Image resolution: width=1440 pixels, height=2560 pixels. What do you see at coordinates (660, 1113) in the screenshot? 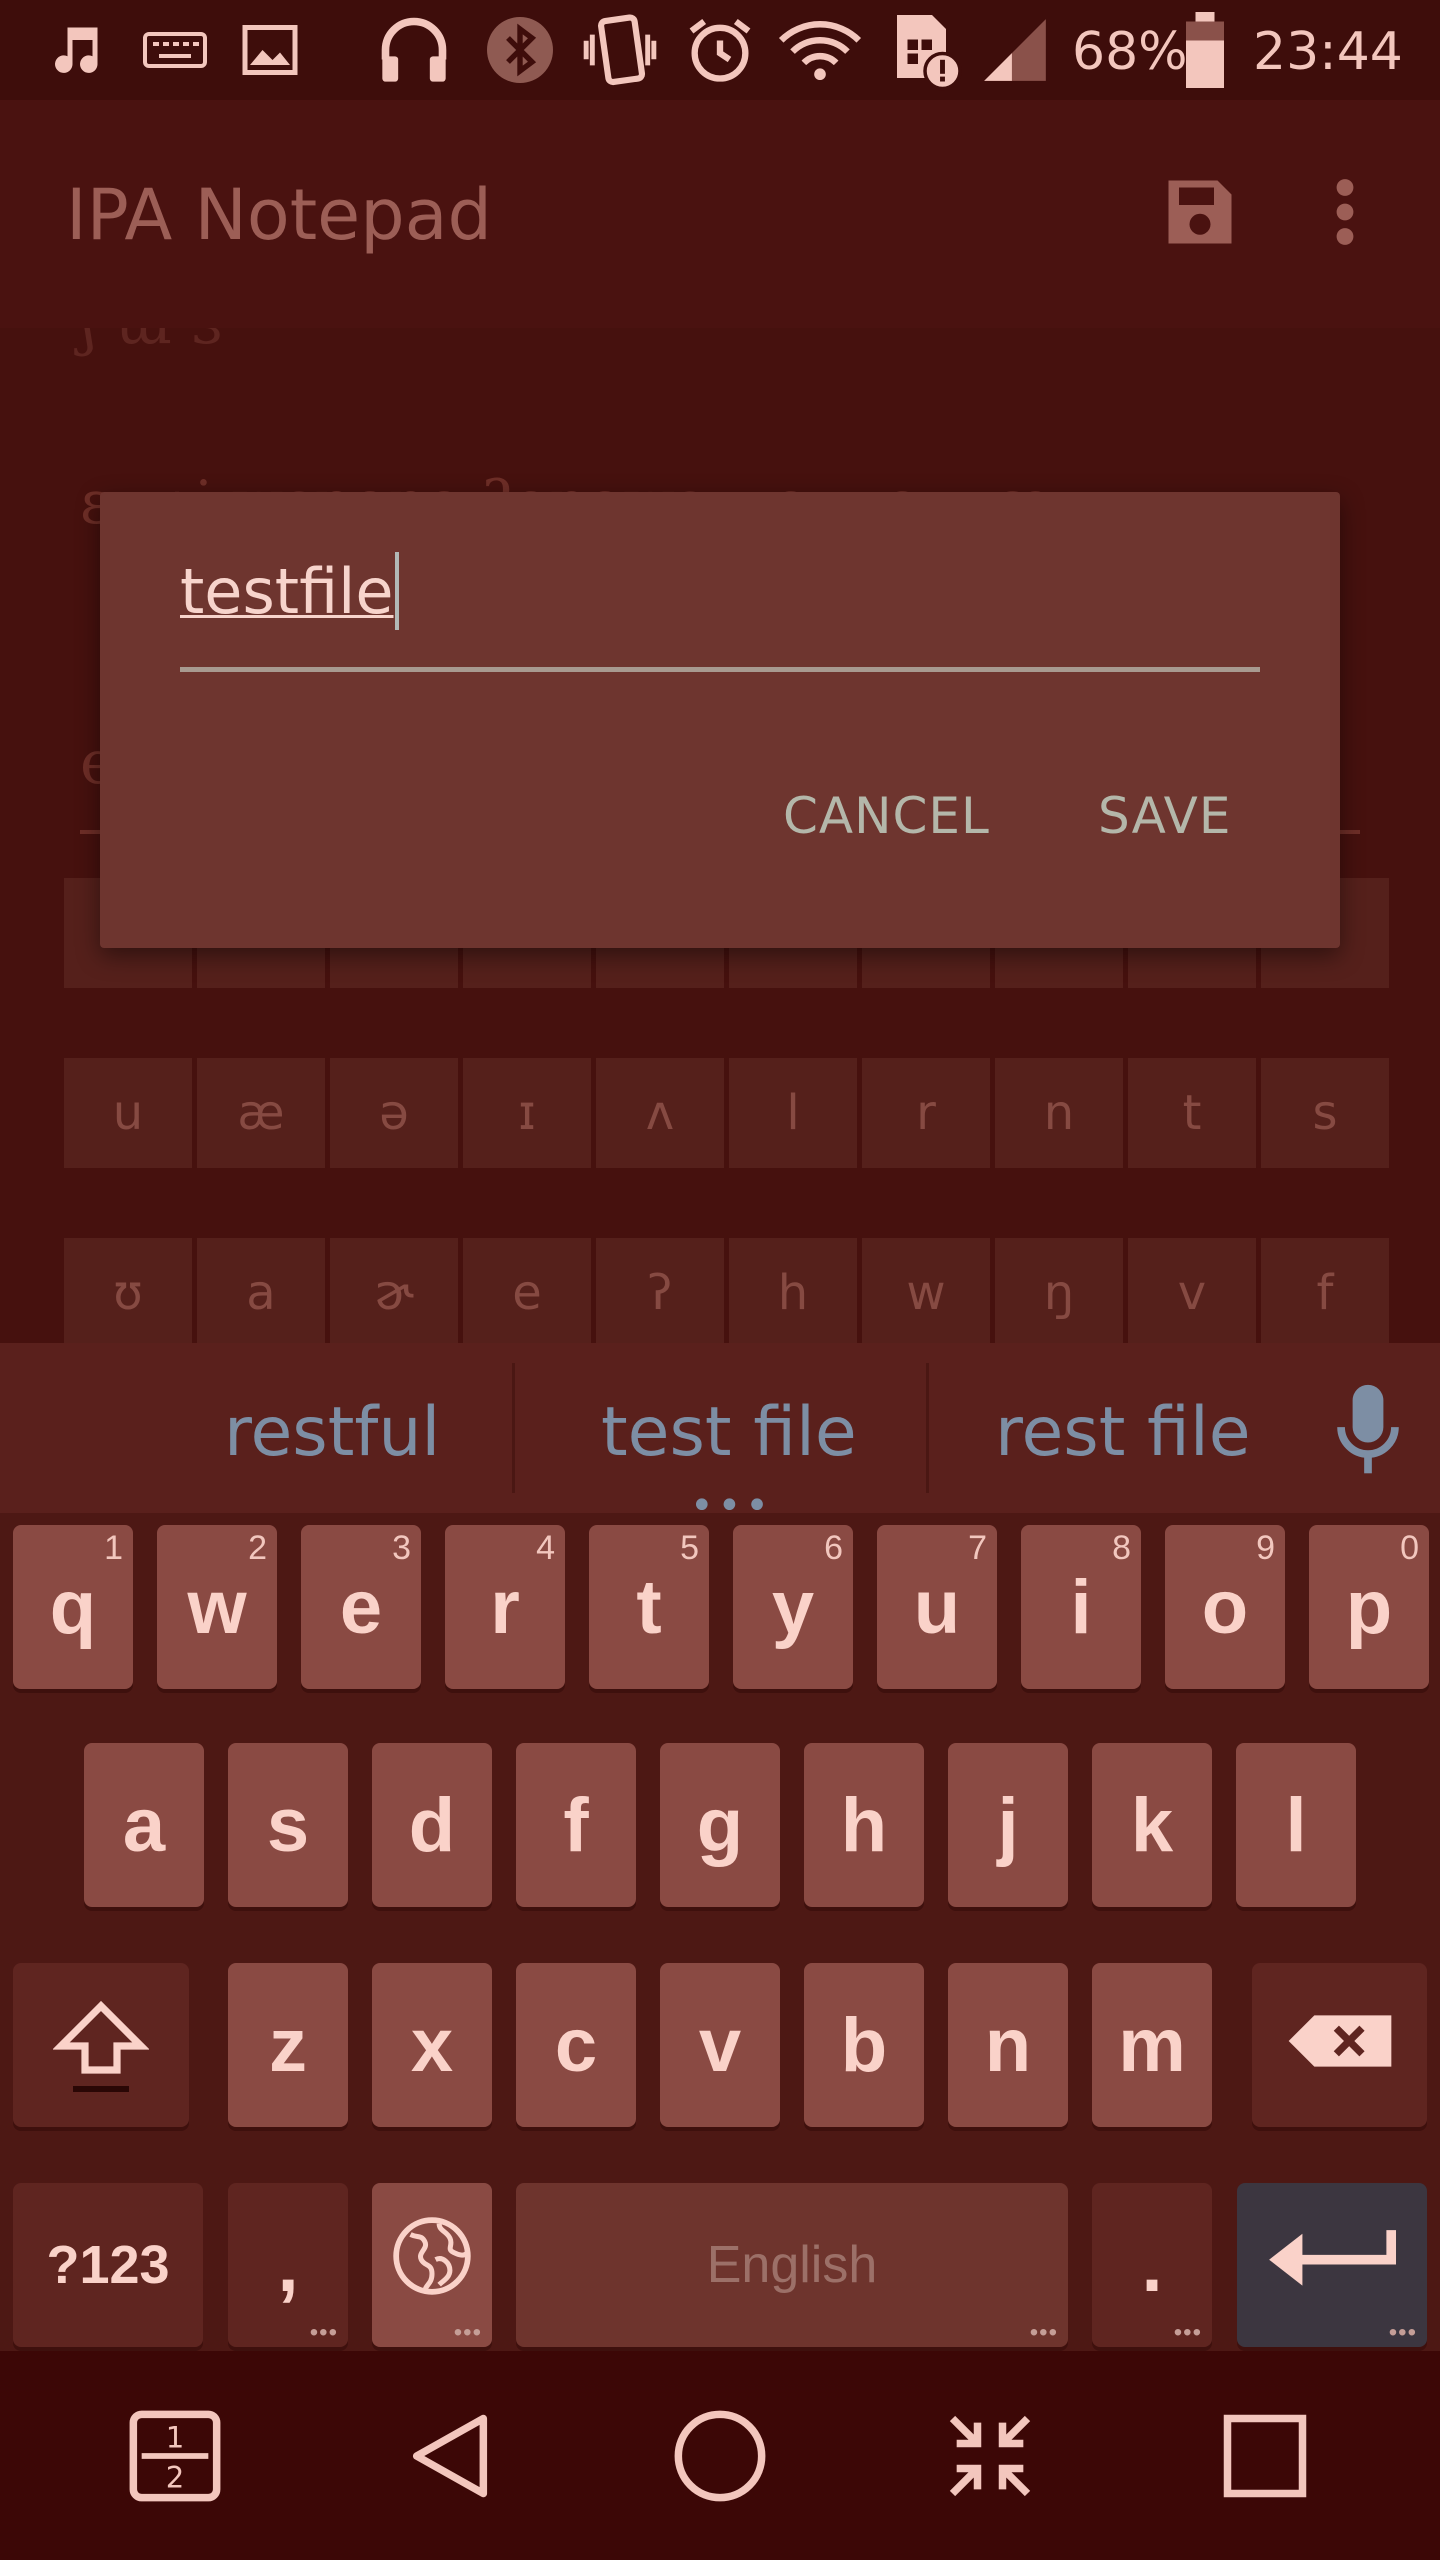
I see `ipa-key: ʌ` at bounding box center [660, 1113].